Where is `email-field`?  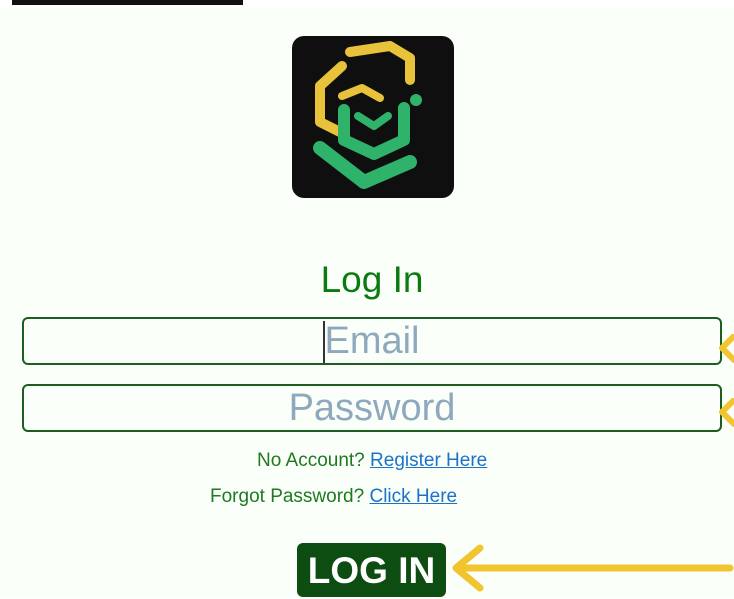
email-field is located at coordinates (372, 341).